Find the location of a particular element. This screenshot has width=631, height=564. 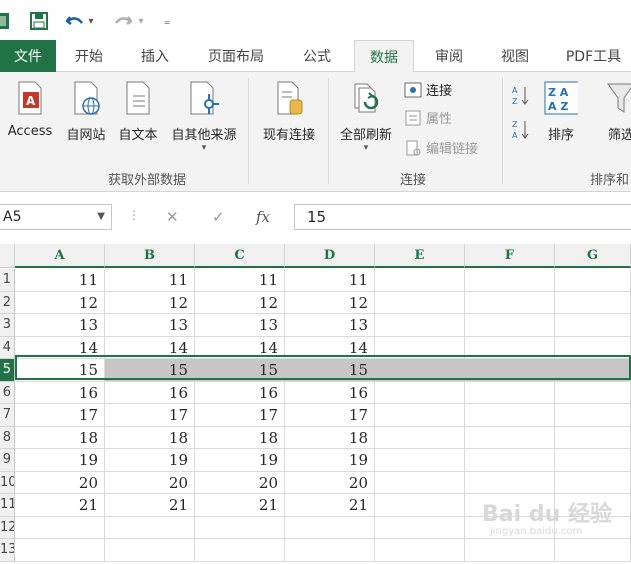

column-header-a: A is located at coordinates (60, 256).